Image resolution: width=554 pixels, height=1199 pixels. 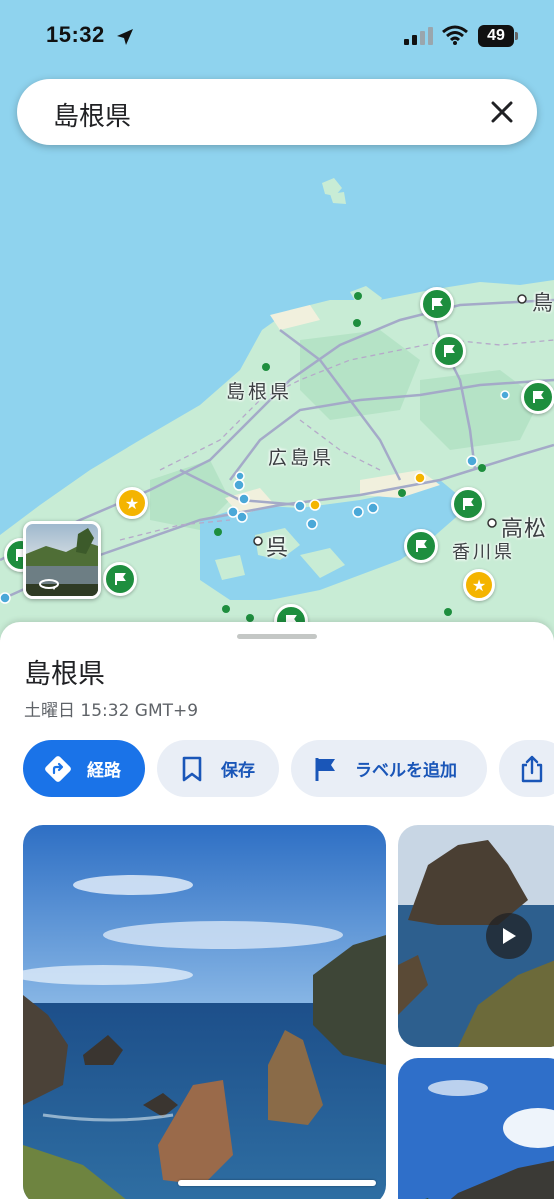 What do you see at coordinates (75, 34) in the screenshot?
I see `status-time: 15:32` at bounding box center [75, 34].